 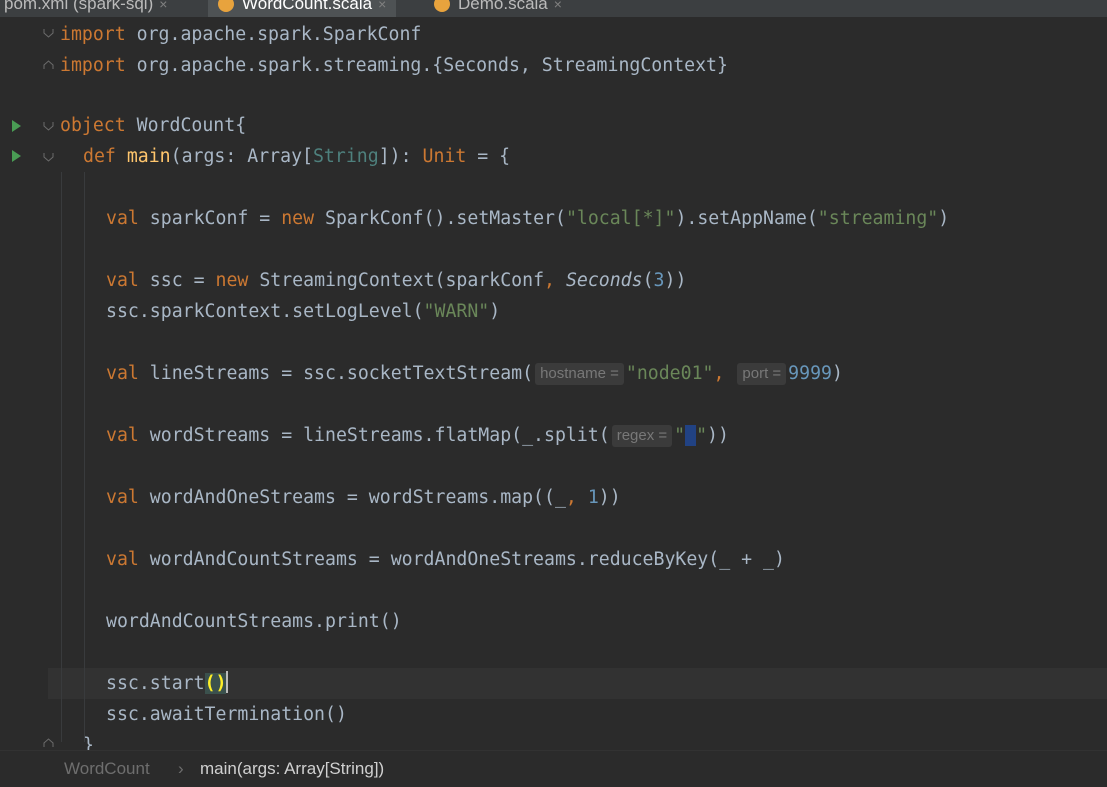 I want to click on tab-label: Demo.scala, so click(x=503, y=6).